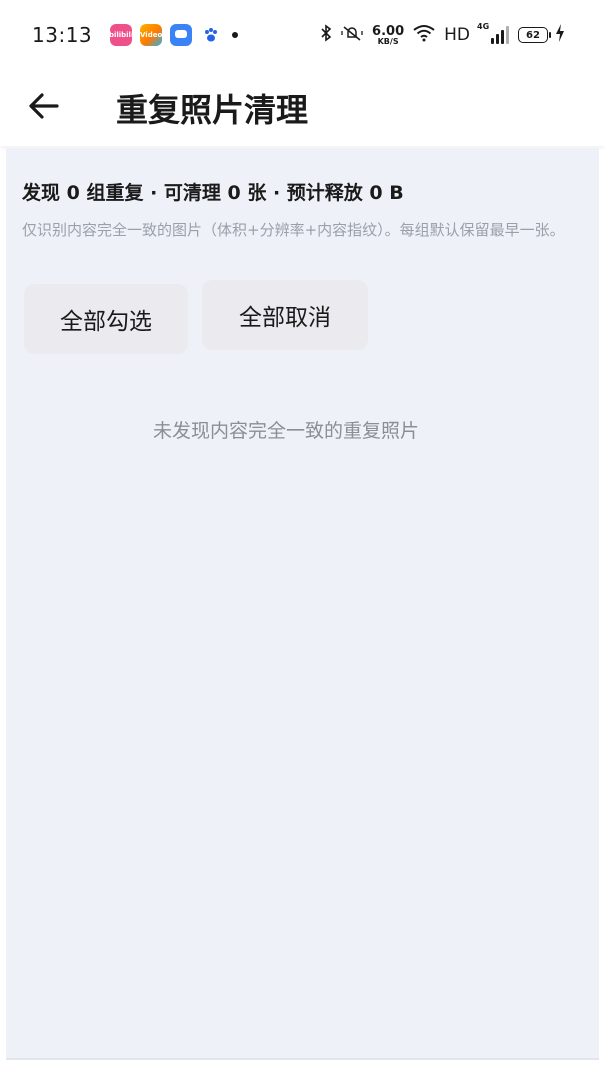  What do you see at coordinates (106, 319) in the screenshot?
I see `select-all-button: 全部勾选` at bounding box center [106, 319].